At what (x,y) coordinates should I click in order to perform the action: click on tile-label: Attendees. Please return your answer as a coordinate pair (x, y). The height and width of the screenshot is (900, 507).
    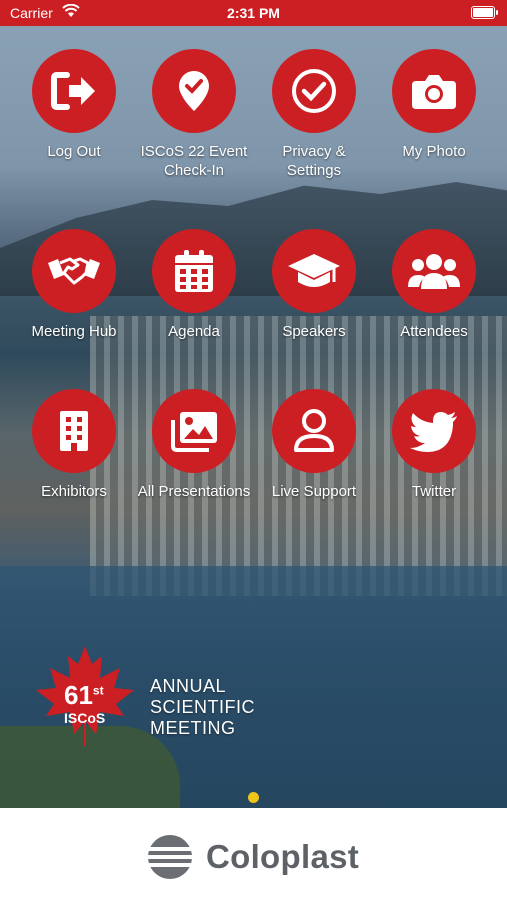
    Looking at the image, I should click on (434, 331).